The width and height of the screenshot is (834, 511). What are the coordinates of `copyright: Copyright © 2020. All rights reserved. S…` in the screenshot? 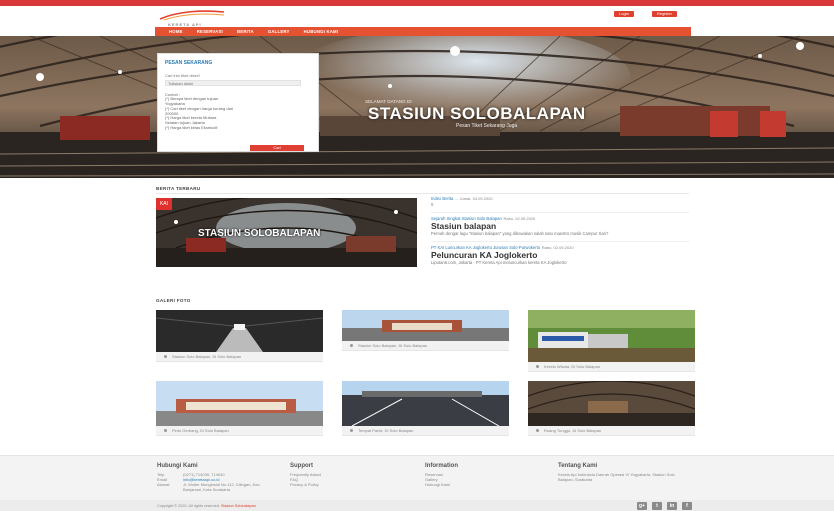 It's located at (206, 506).